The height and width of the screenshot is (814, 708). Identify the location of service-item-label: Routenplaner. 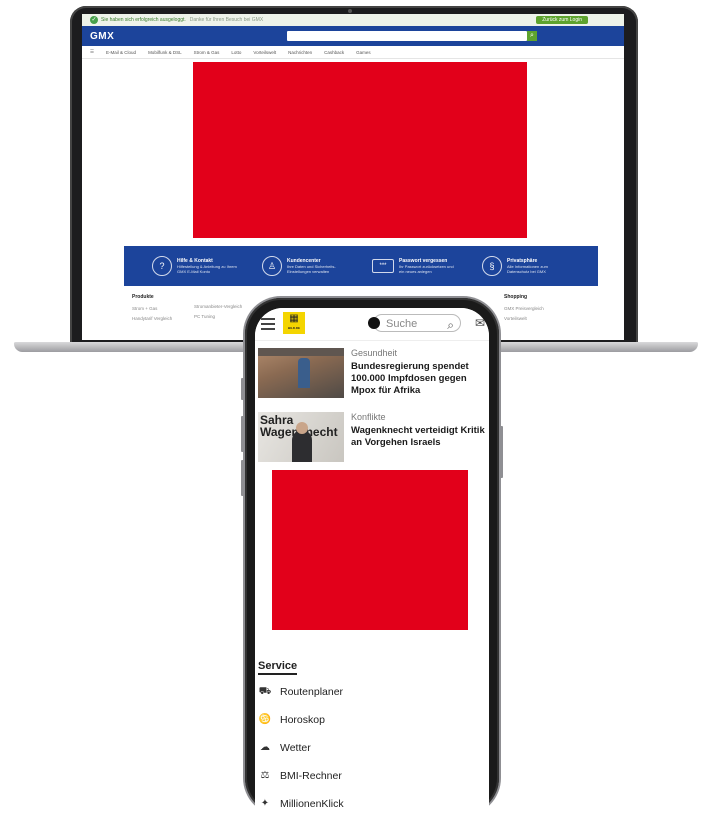
(312, 692).